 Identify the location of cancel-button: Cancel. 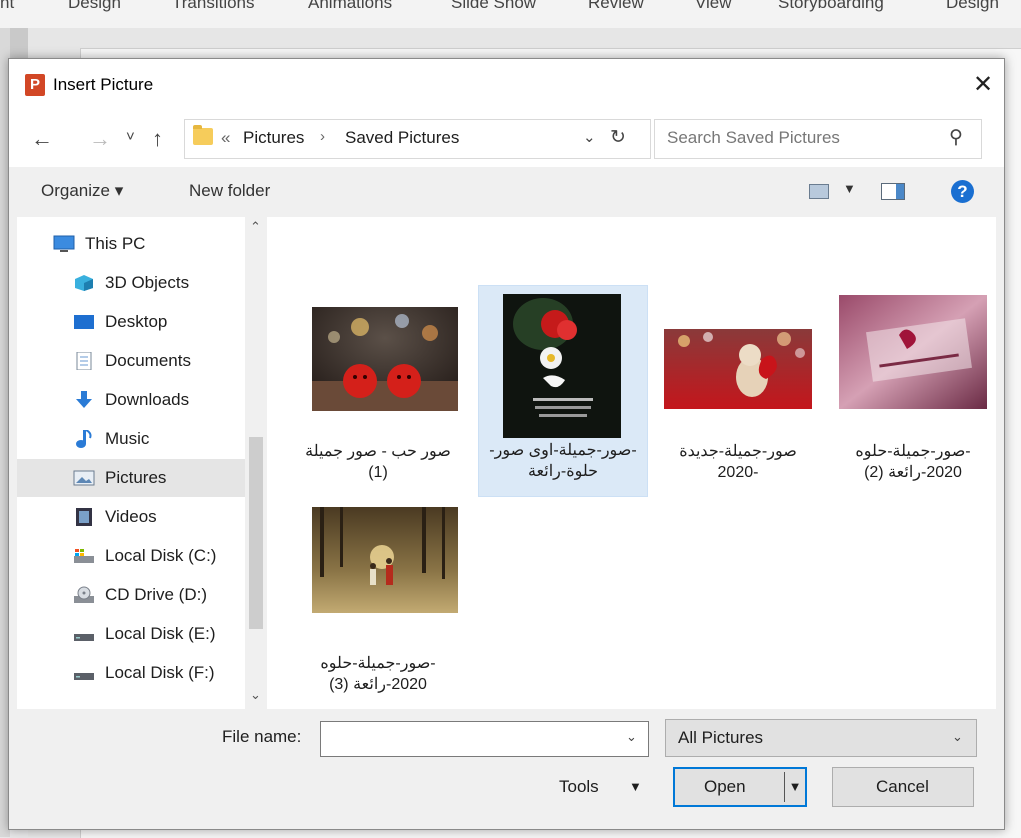
(903, 787).